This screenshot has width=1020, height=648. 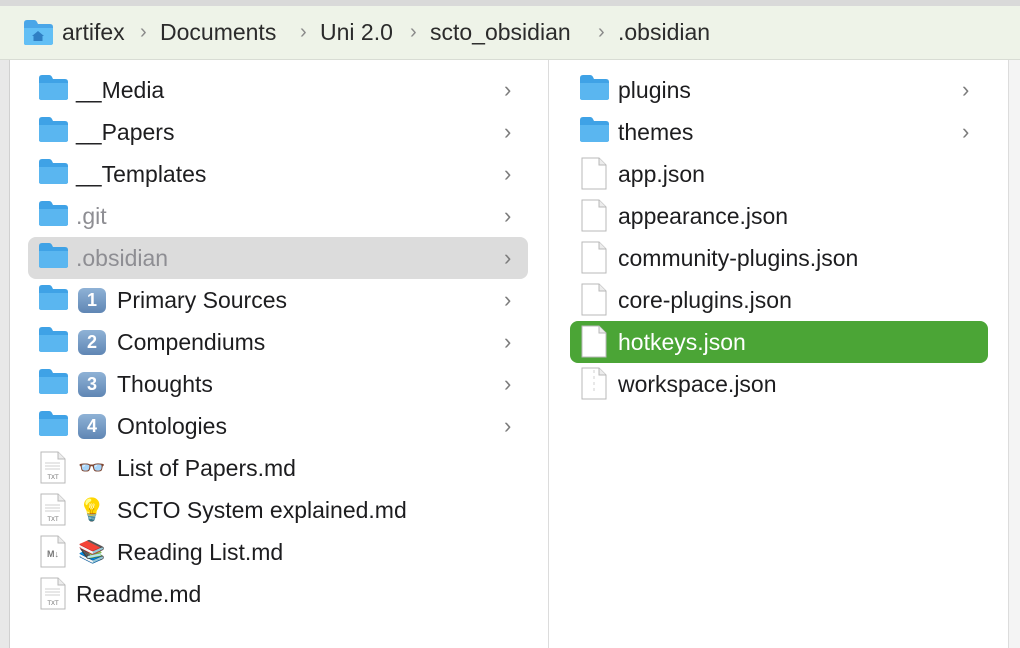 I want to click on list-item: core-plugins.json, so click(x=779, y=300).